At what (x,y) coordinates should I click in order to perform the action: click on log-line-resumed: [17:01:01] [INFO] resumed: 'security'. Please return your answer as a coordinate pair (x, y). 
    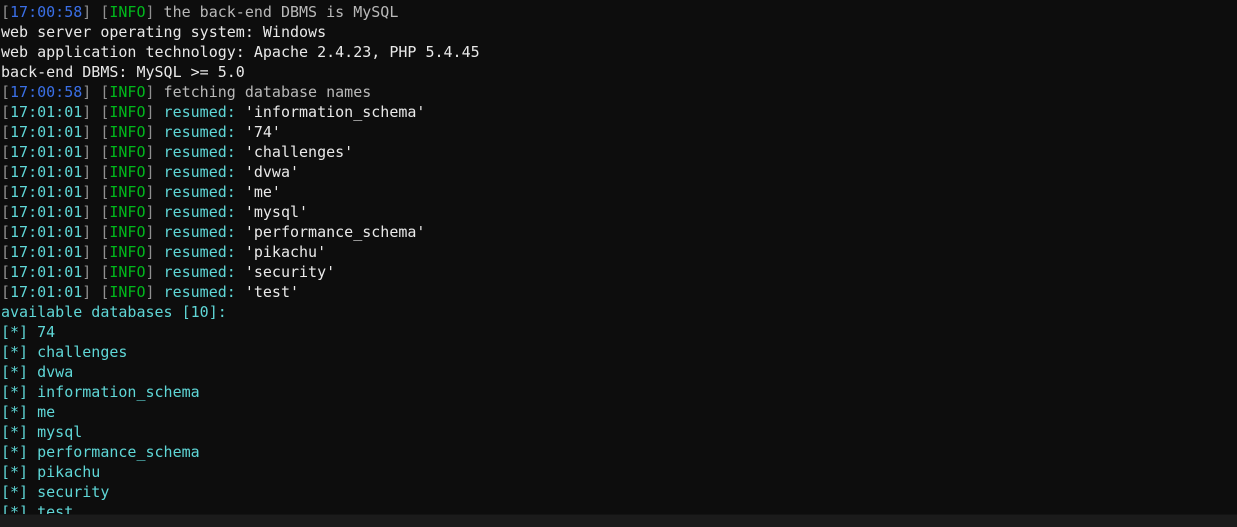
    Looking at the image, I should click on (618, 272).